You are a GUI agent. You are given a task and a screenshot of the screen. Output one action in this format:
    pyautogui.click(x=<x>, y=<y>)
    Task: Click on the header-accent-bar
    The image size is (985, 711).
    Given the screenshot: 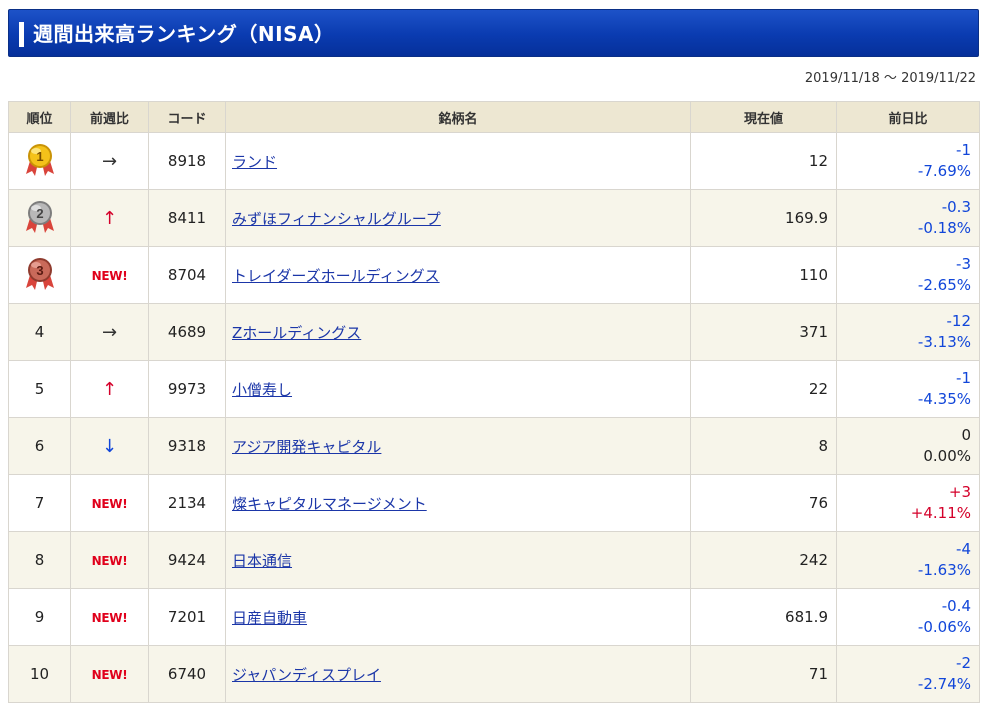 What is the action you would take?
    pyautogui.click(x=21, y=34)
    